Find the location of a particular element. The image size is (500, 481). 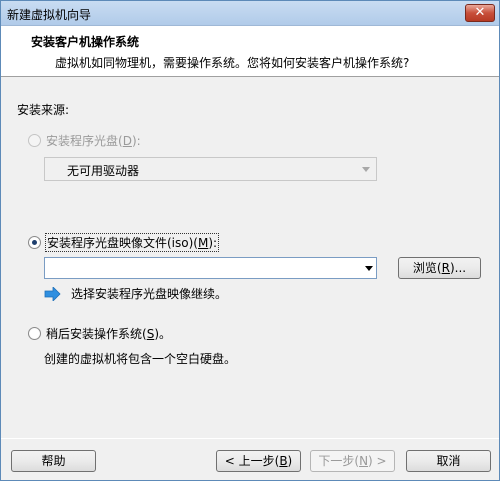

later-radio-option: 稍后安装操作系统(S)。 is located at coordinates (99, 333).